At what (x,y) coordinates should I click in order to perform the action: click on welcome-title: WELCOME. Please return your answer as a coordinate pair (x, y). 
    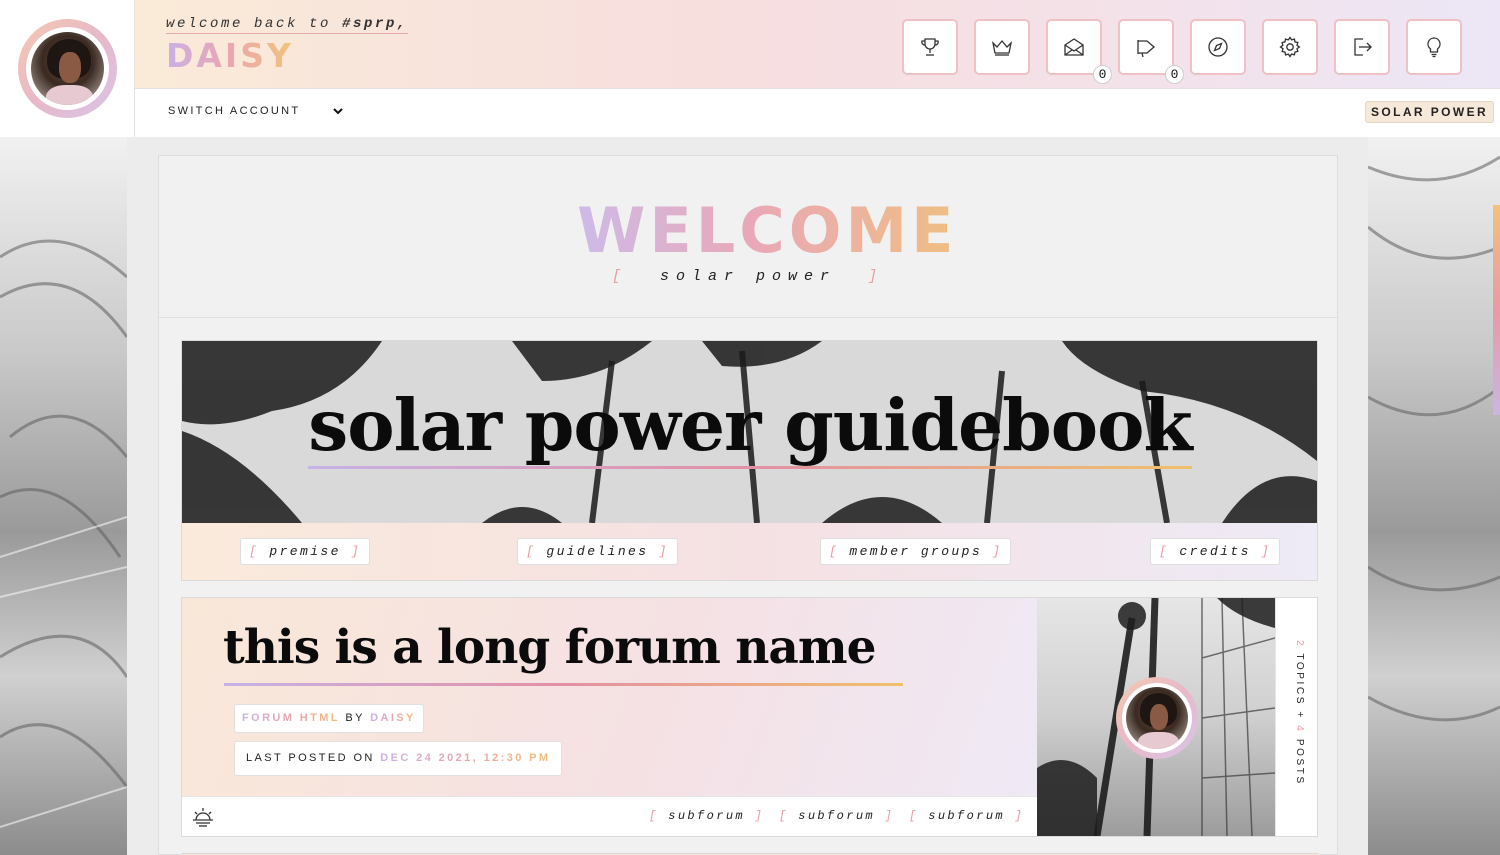
    Looking at the image, I should click on (767, 230).